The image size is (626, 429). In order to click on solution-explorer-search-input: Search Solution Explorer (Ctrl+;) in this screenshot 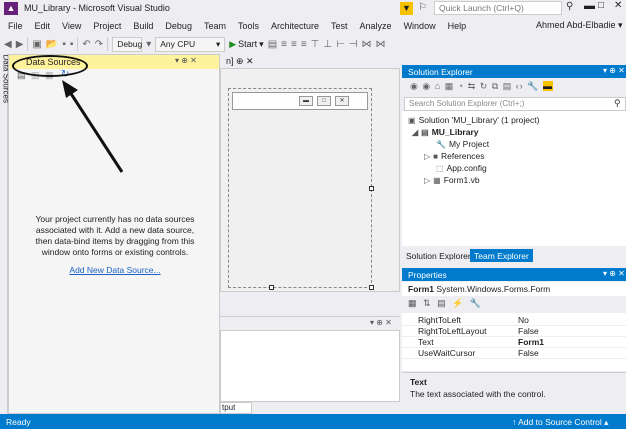, I will do `click(515, 104)`.